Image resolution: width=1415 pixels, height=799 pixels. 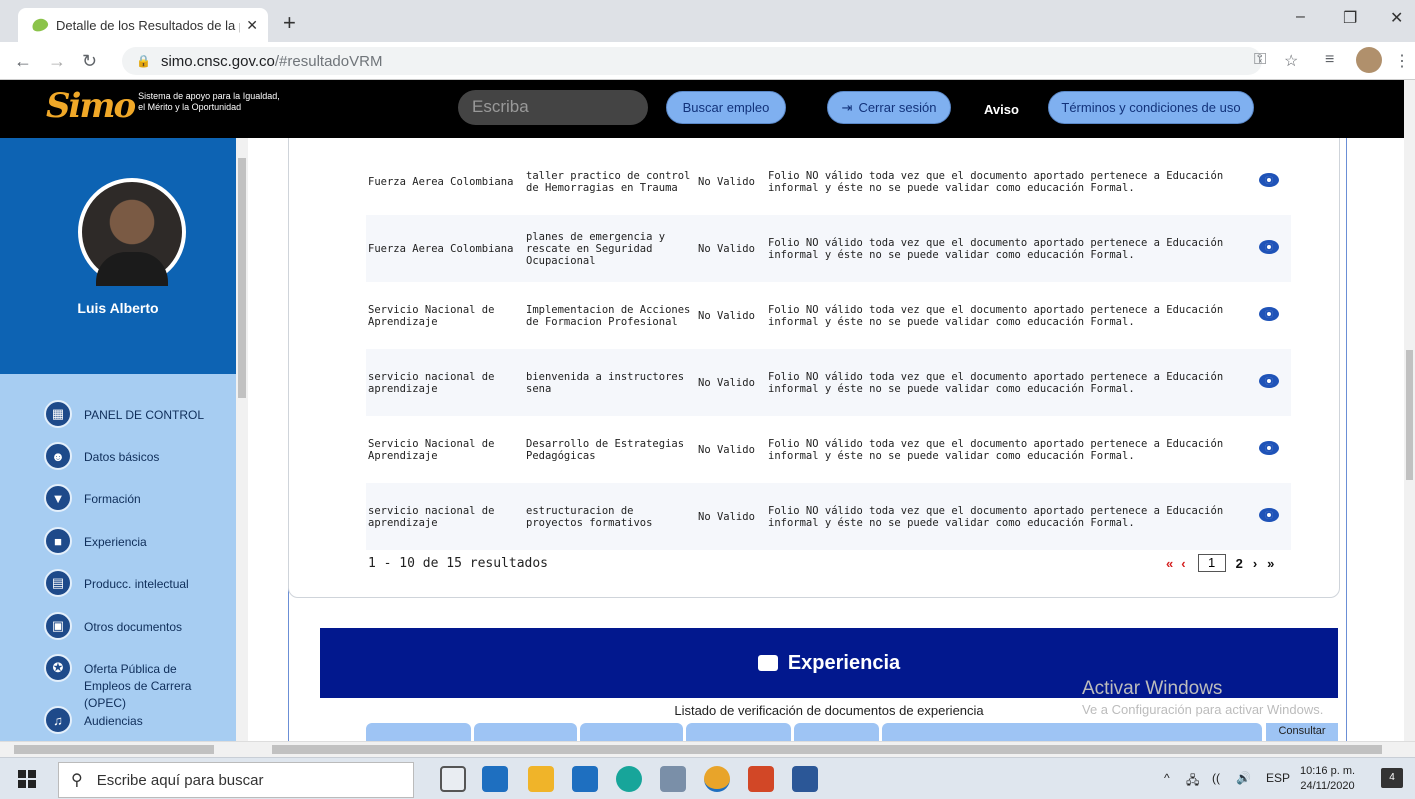 I want to click on forward-icon: →, so click(x=57, y=61).